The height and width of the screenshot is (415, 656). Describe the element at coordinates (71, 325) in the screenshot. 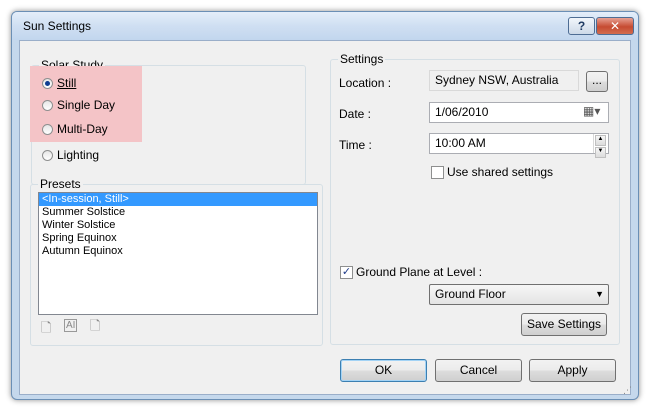

I see `rename-preset-icon: AI` at that location.